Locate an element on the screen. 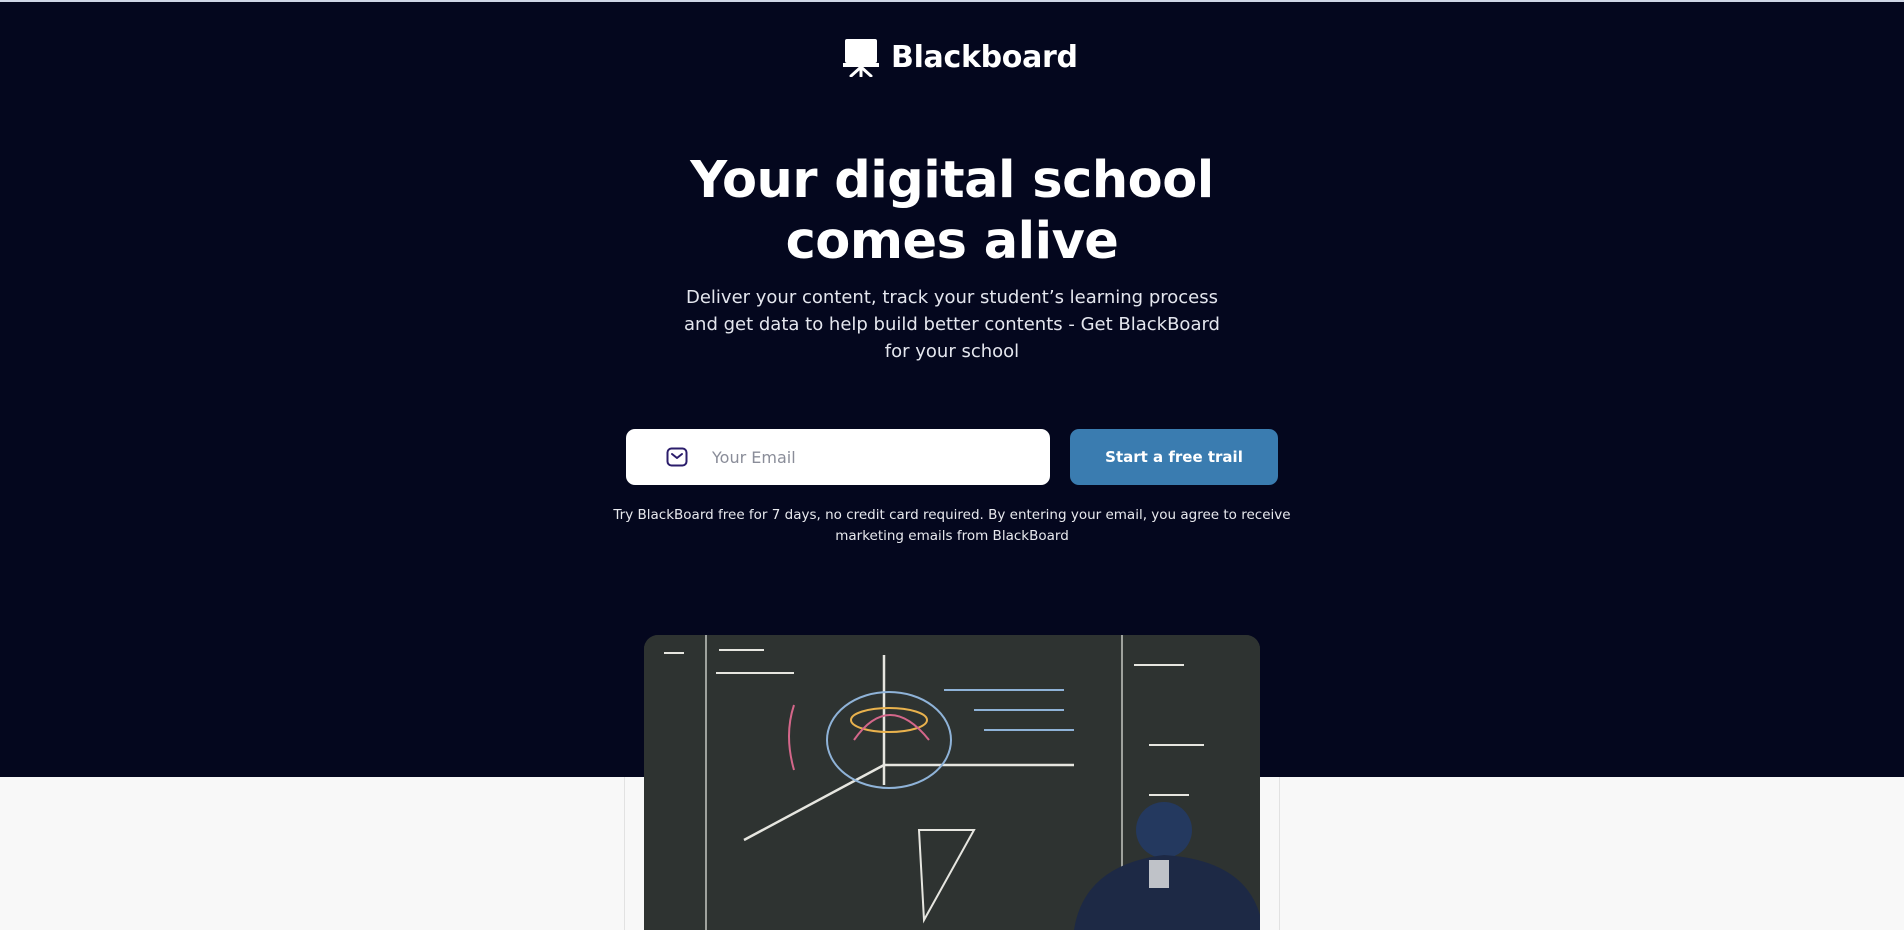  headline-line-2: comes alive is located at coordinates (952, 241).